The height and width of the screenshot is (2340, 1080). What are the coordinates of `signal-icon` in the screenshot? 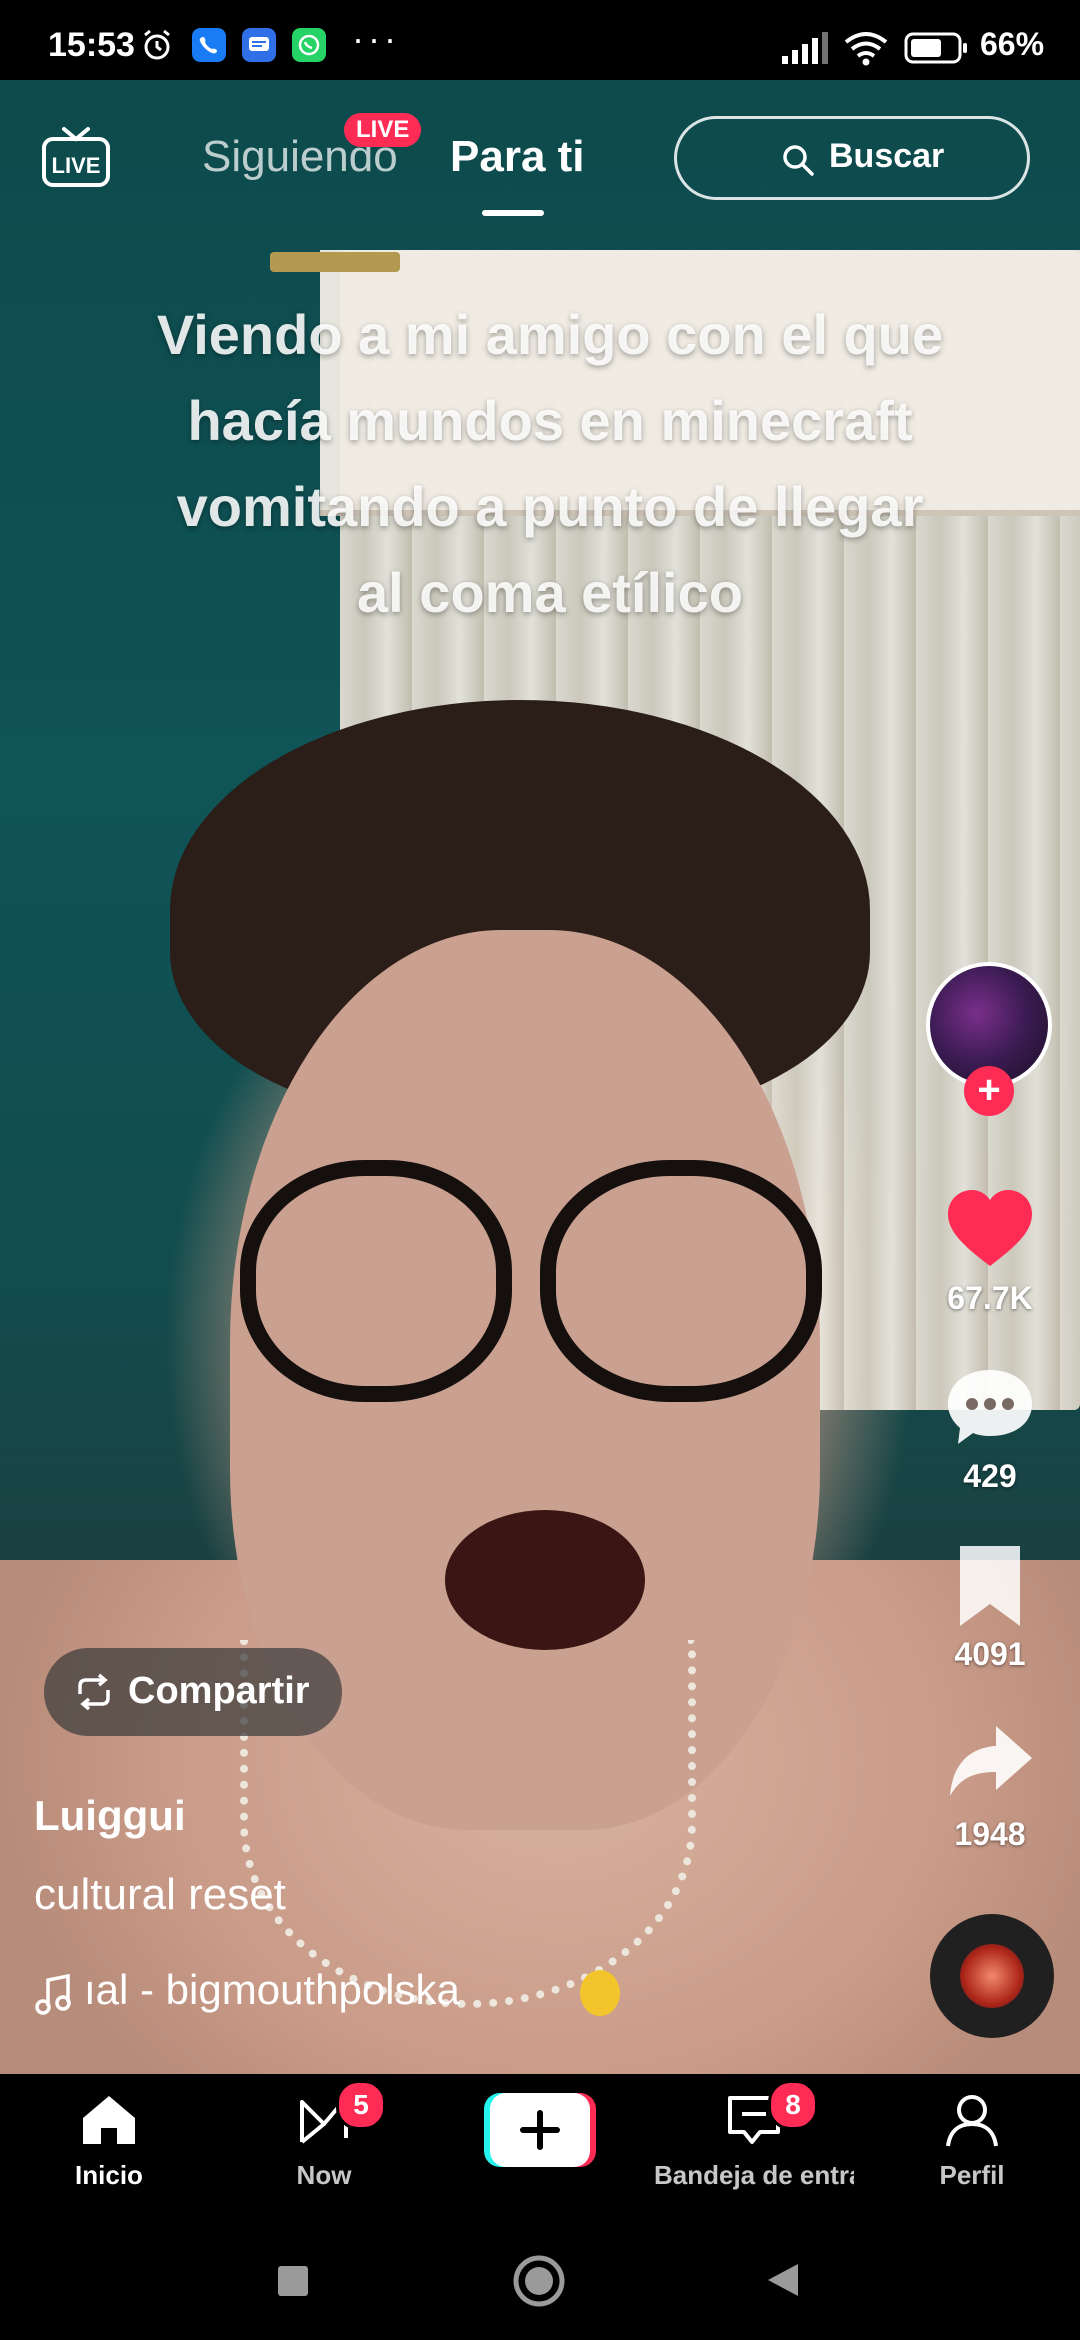 It's located at (805, 48).